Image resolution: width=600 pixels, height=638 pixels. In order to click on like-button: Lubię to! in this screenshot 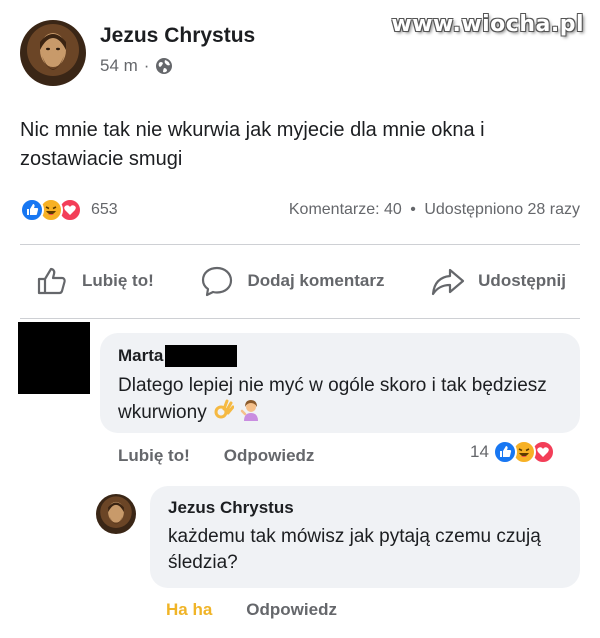, I will do `click(94, 281)`.